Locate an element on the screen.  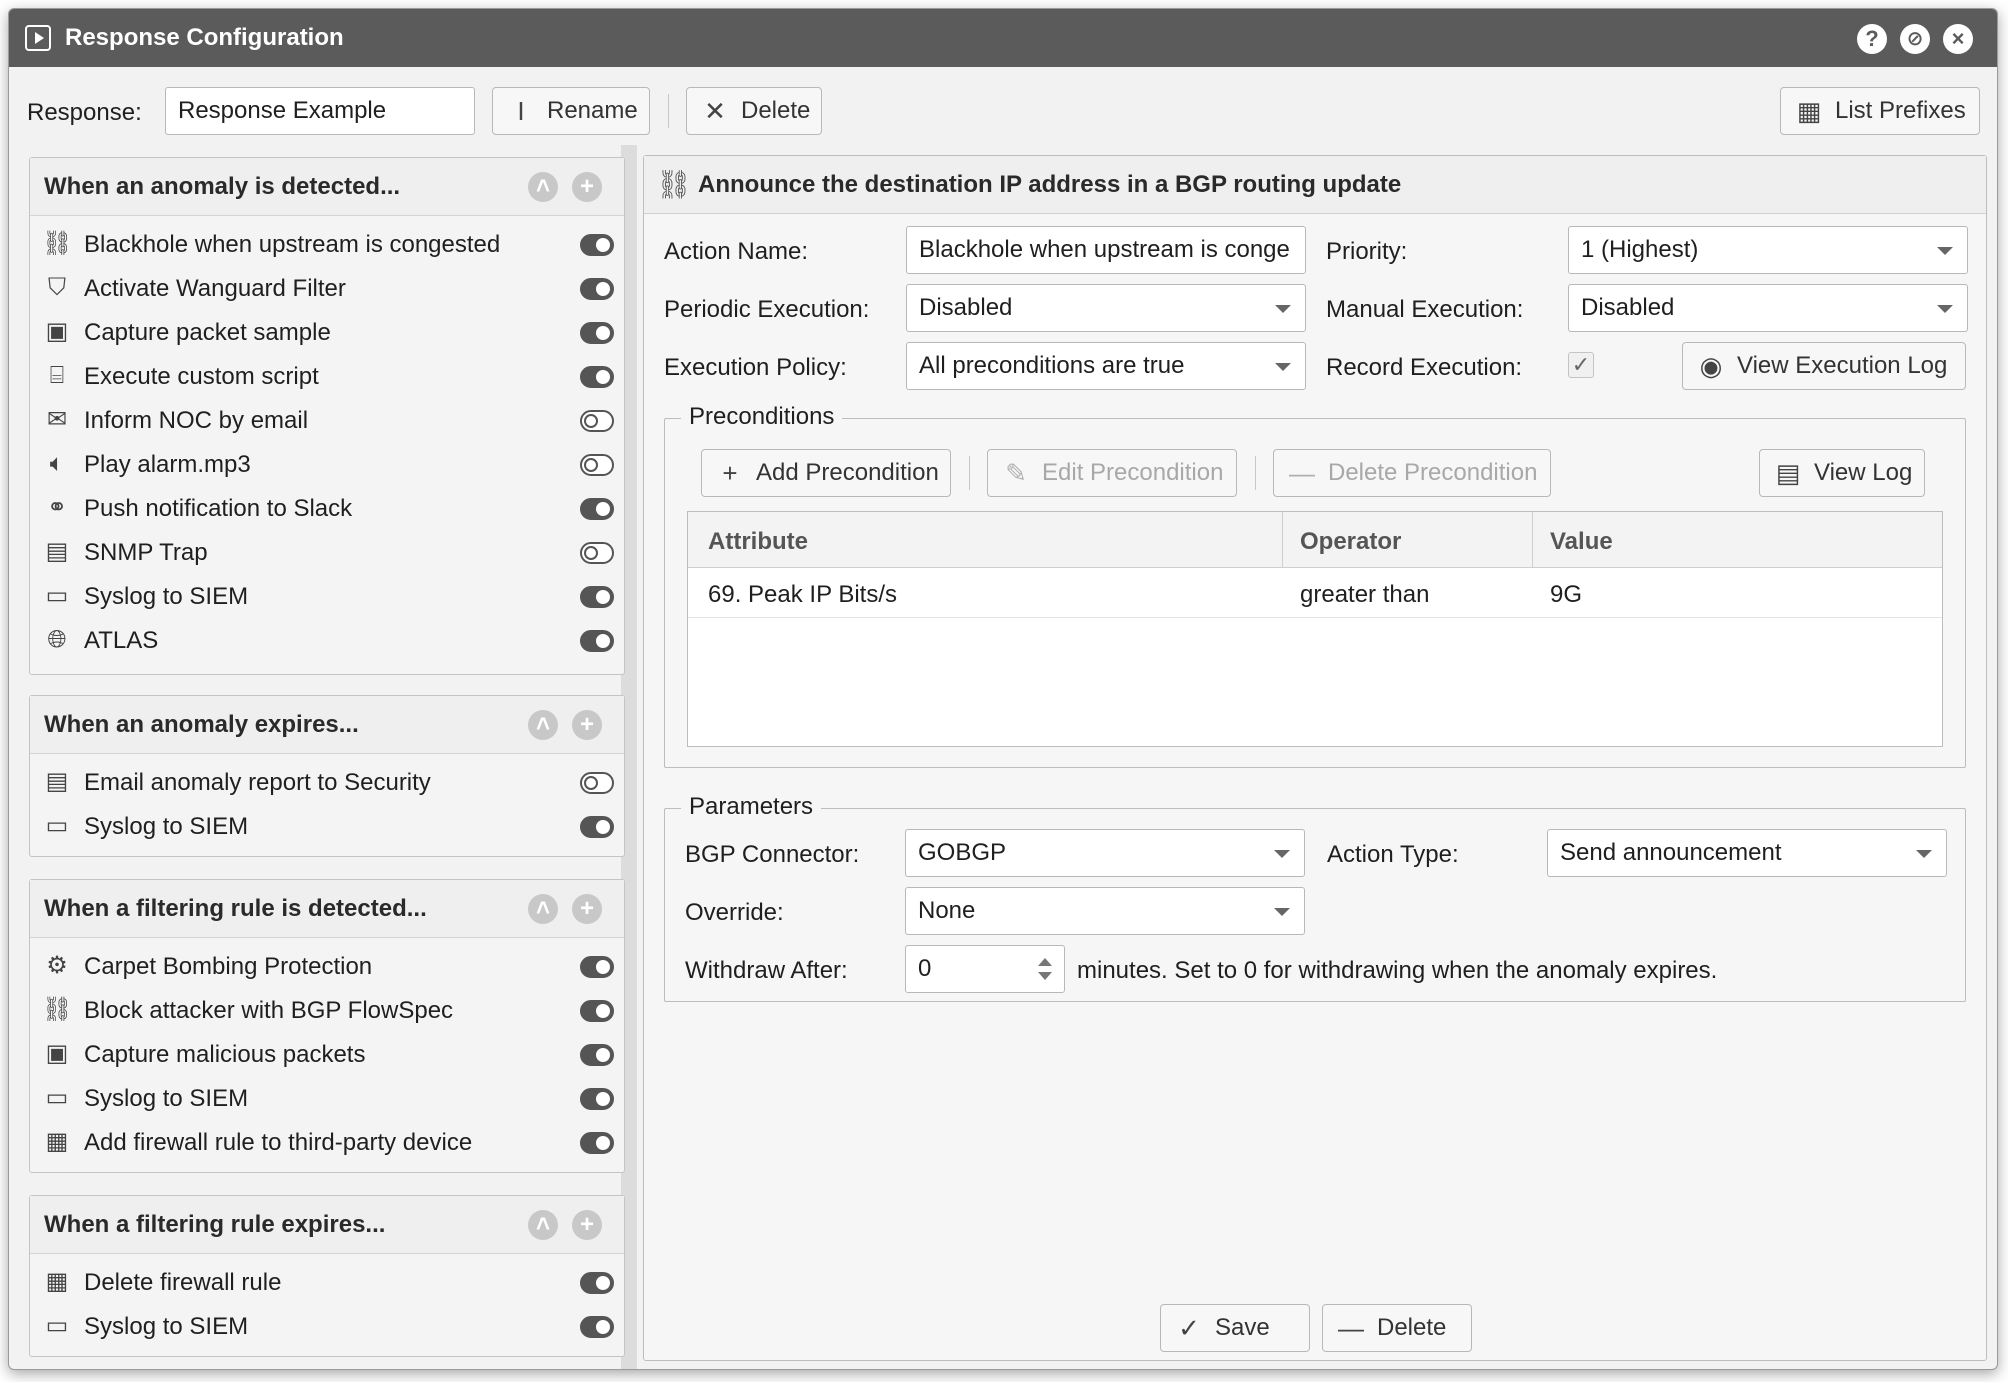
firewall-icon: ▦ is located at coordinates (57, 1141).